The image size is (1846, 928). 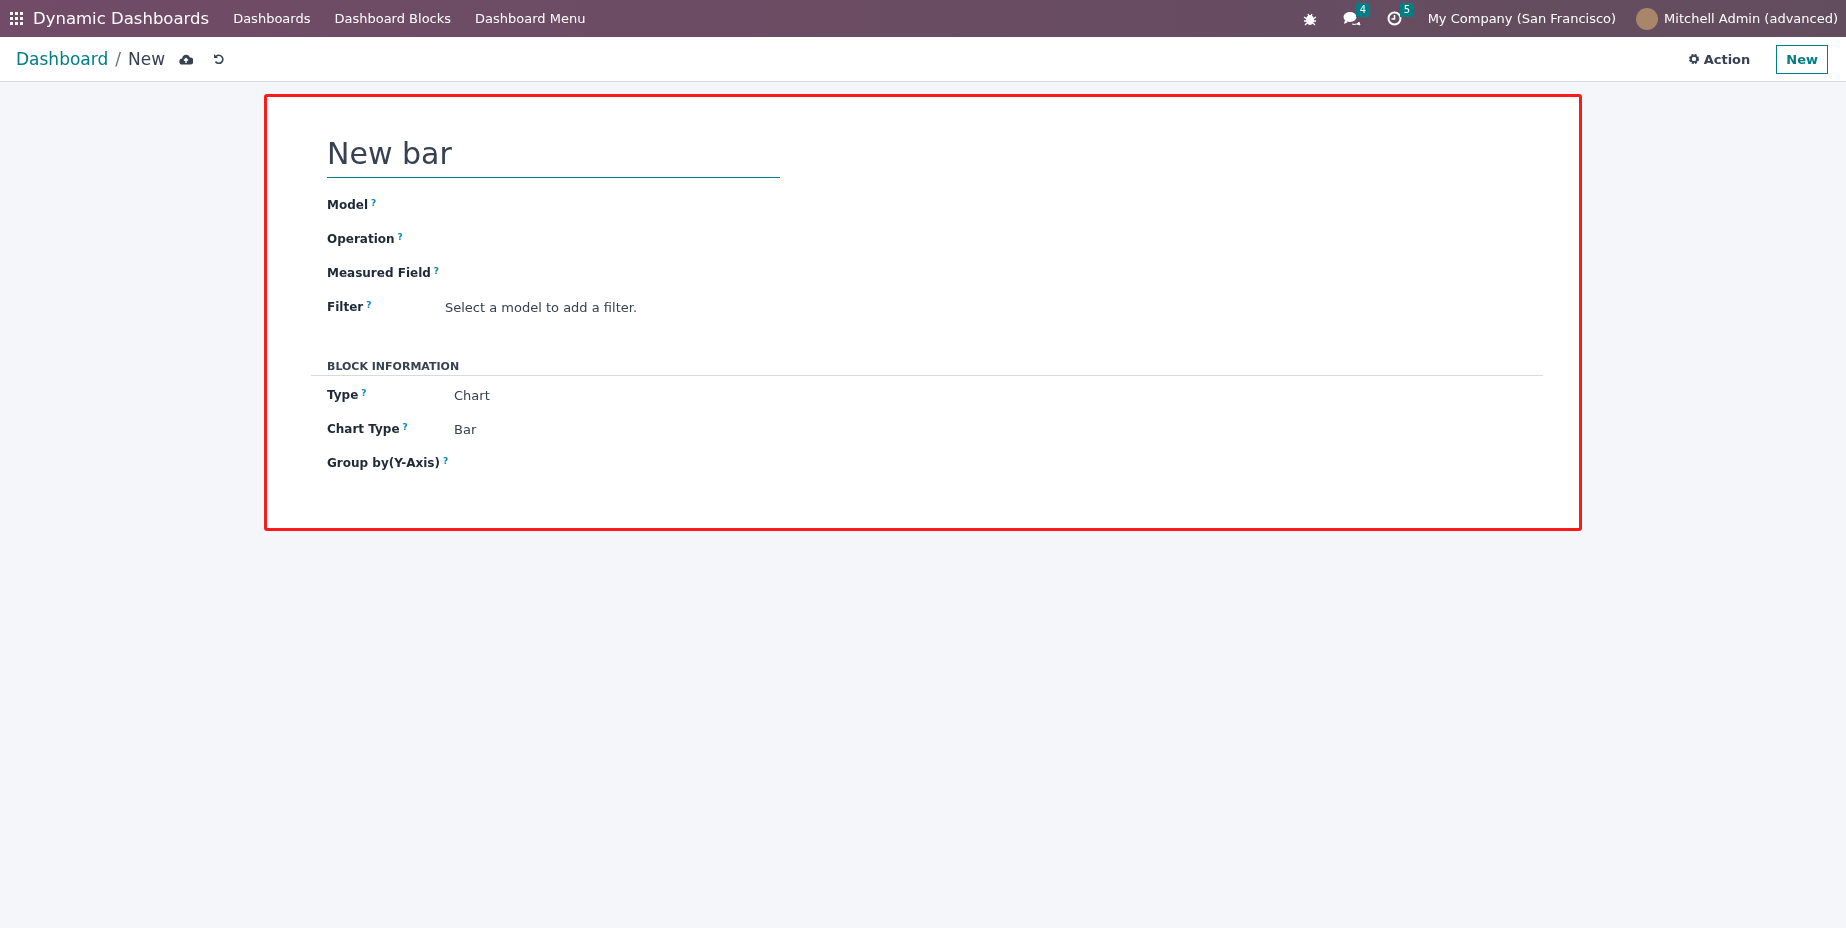 What do you see at coordinates (530, 18) in the screenshot?
I see `menu-item: Dashboard Menu` at bounding box center [530, 18].